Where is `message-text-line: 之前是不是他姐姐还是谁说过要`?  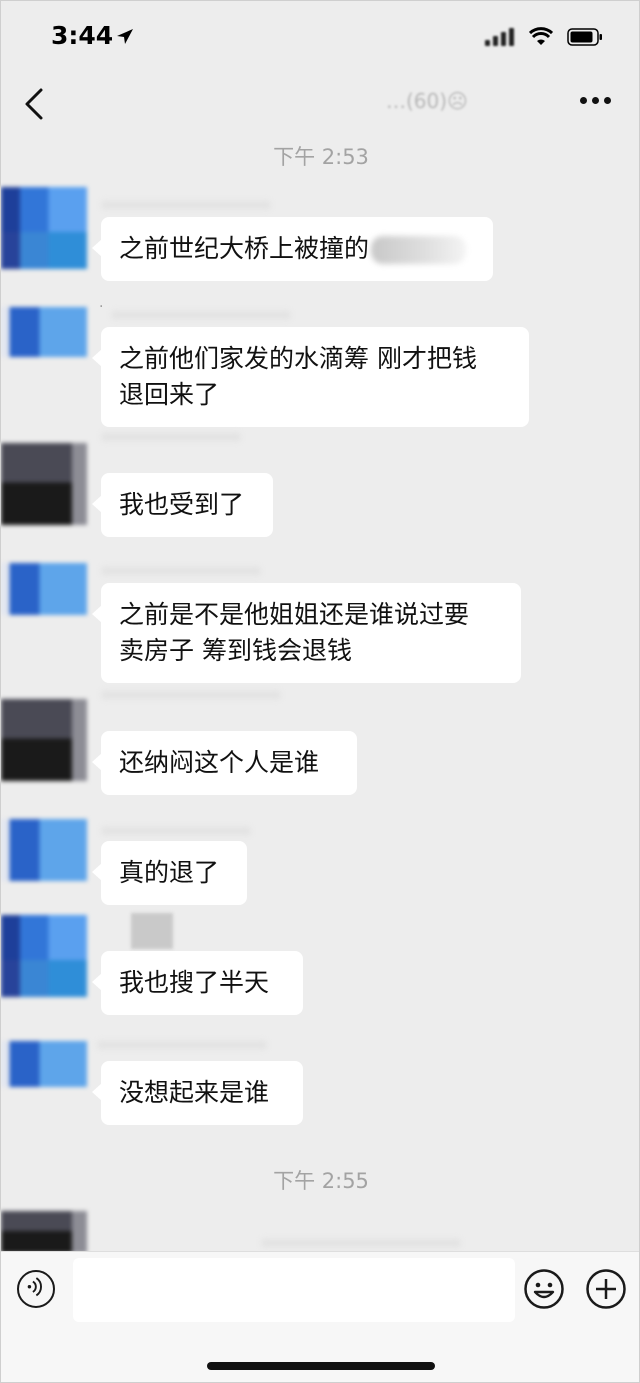 message-text-line: 之前是不是他姐姐还是谁说过要 is located at coordinates (294, 614).